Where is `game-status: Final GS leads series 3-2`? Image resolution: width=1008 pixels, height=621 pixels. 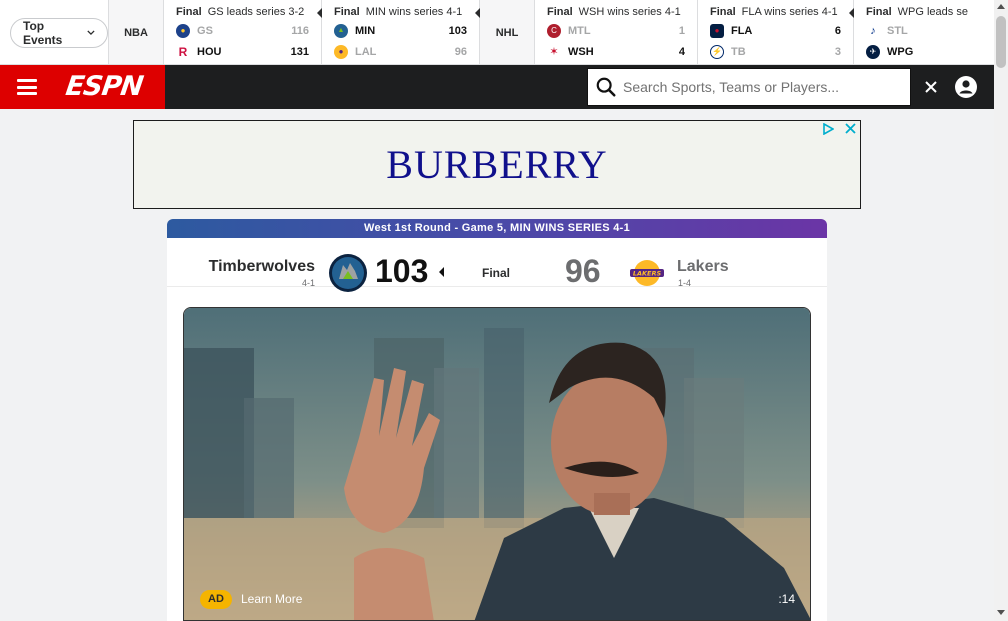 game-status: Final GS leads series 3-2 is located at coordinates (240, 12).